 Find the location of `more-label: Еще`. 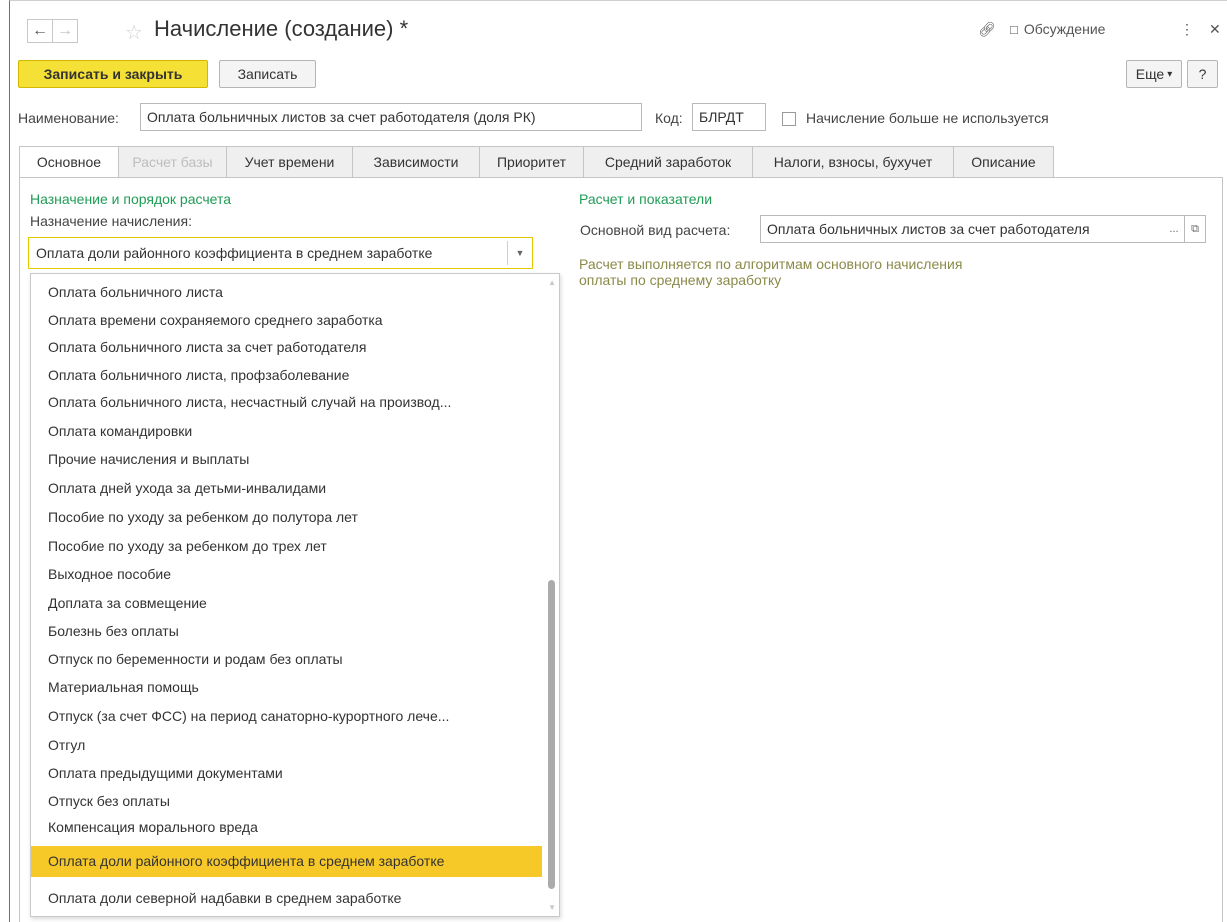

more-label: Еще is located at coordinates (1150, 74).